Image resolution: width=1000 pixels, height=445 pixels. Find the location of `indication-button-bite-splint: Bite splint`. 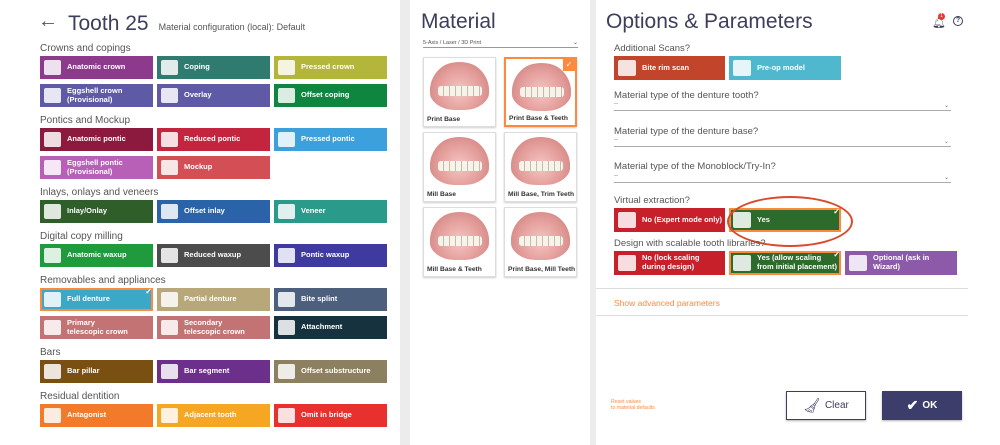

indication-button-bite-splint: Bite splint is located at coordinates (330, 299).